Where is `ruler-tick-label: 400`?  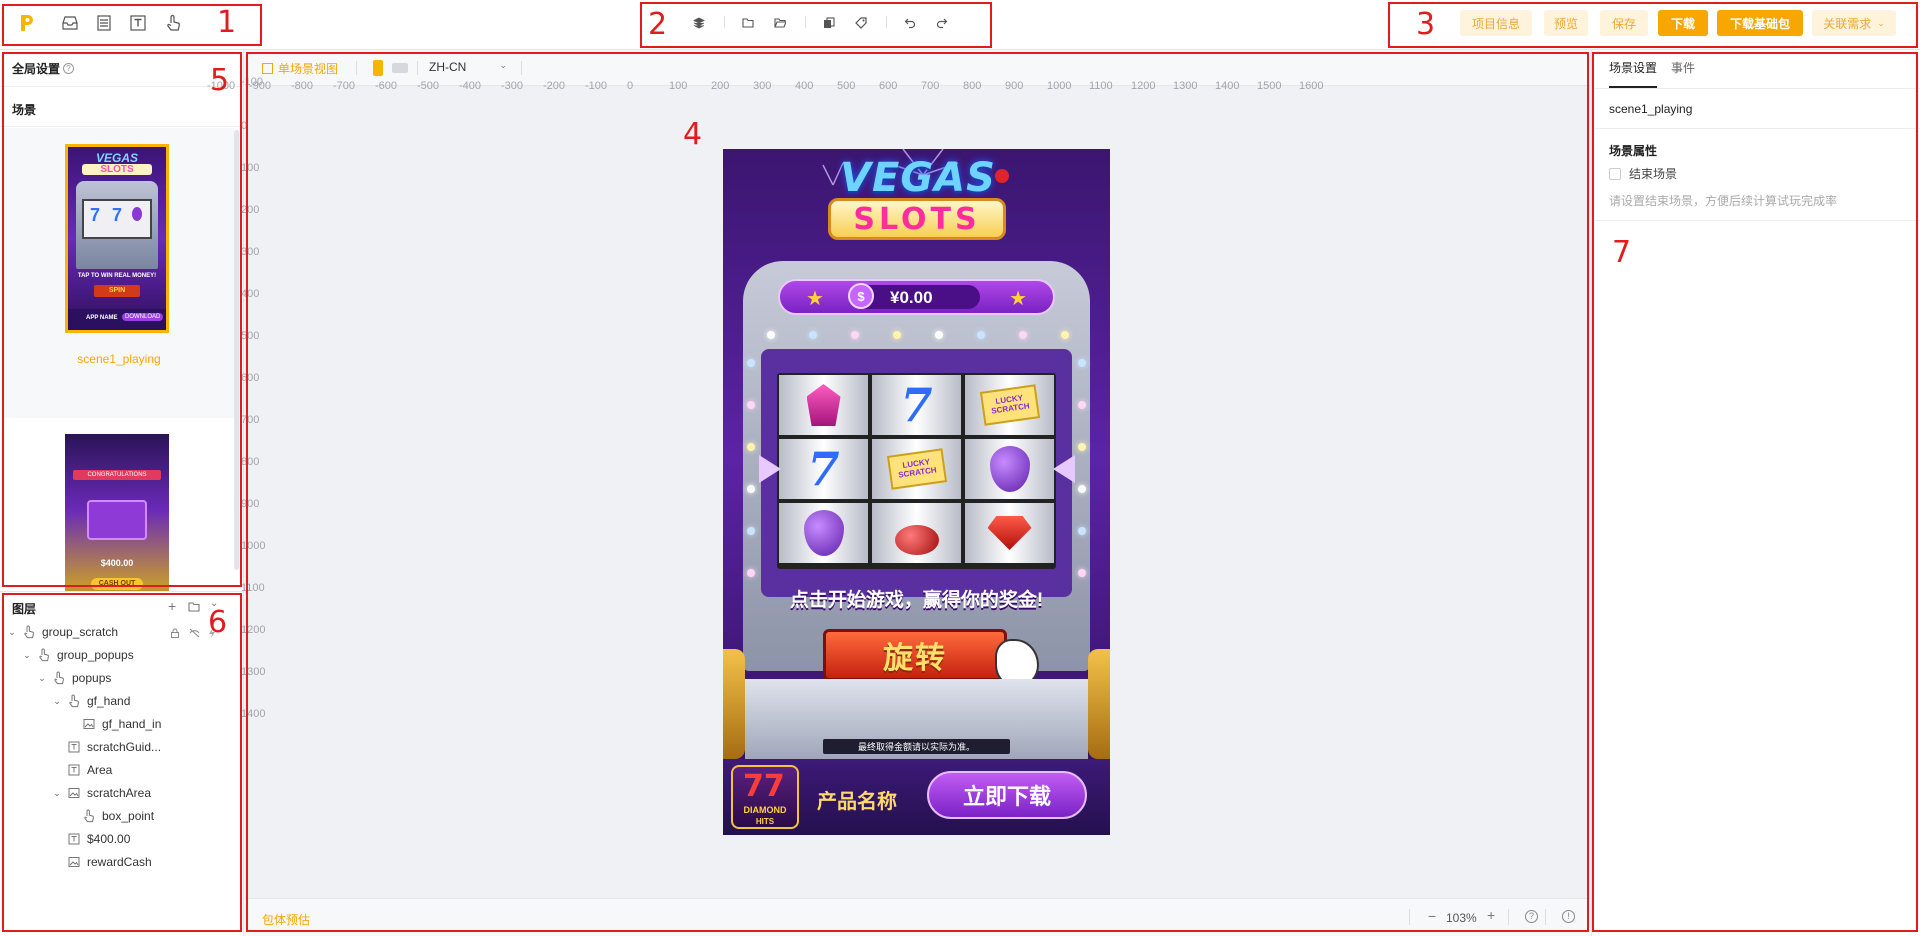
ruler-tick-label: 400 is located at coordinates (804, 86).